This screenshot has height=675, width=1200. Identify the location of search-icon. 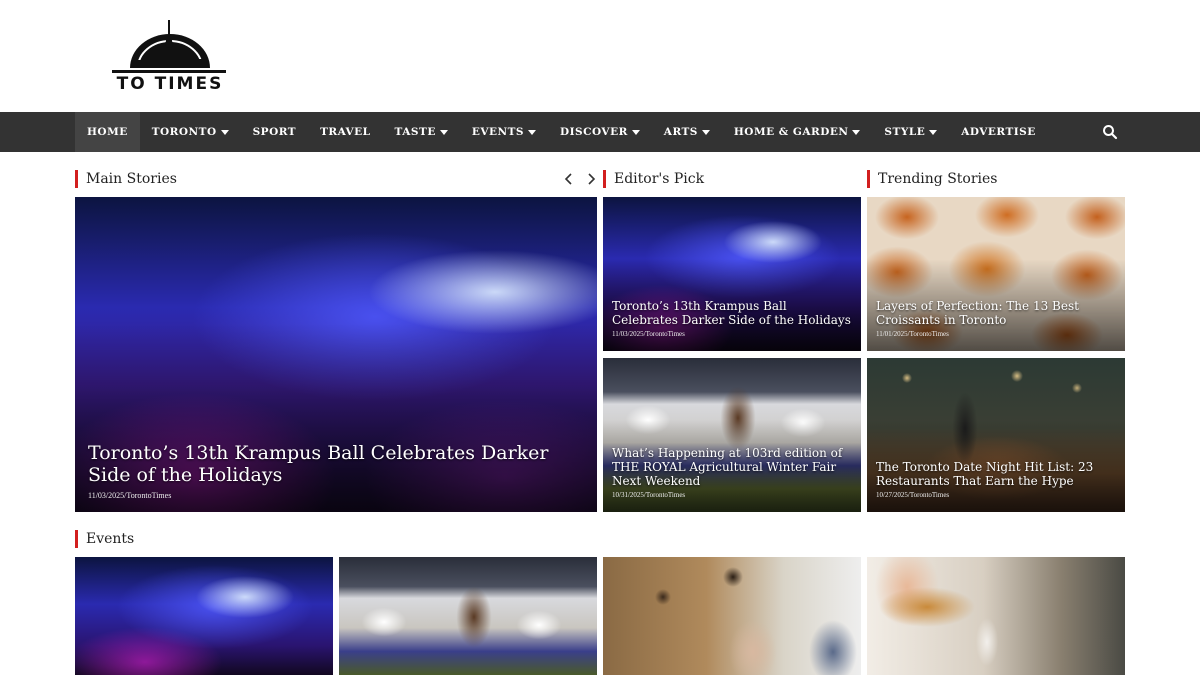
(1110, 132).